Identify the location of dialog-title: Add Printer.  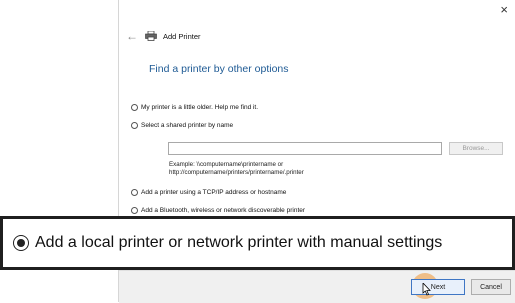
(182, 36).